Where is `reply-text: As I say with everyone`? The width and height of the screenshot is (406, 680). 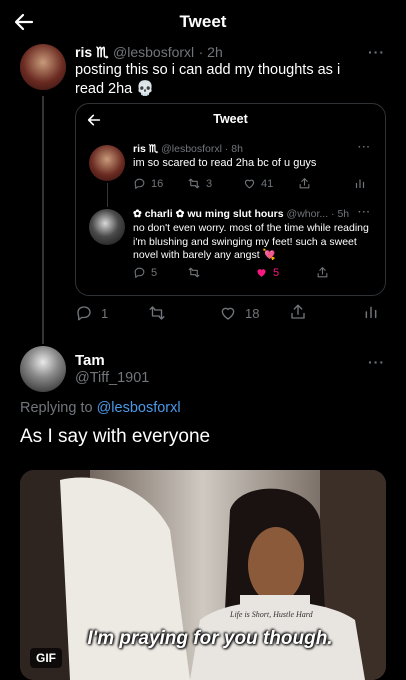
reply-text: As I say with everyone is located at coordinates (115, 436).